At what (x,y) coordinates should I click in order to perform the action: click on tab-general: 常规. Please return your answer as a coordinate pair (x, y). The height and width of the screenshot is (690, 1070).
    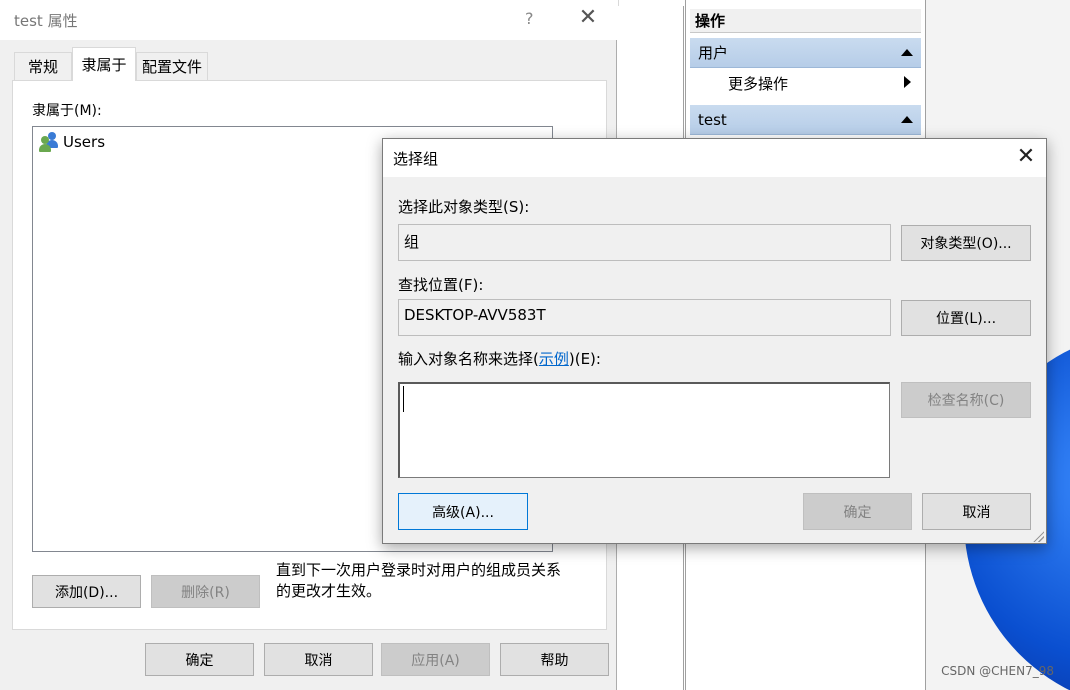
    Looking at the image, I should click on (43, 66).